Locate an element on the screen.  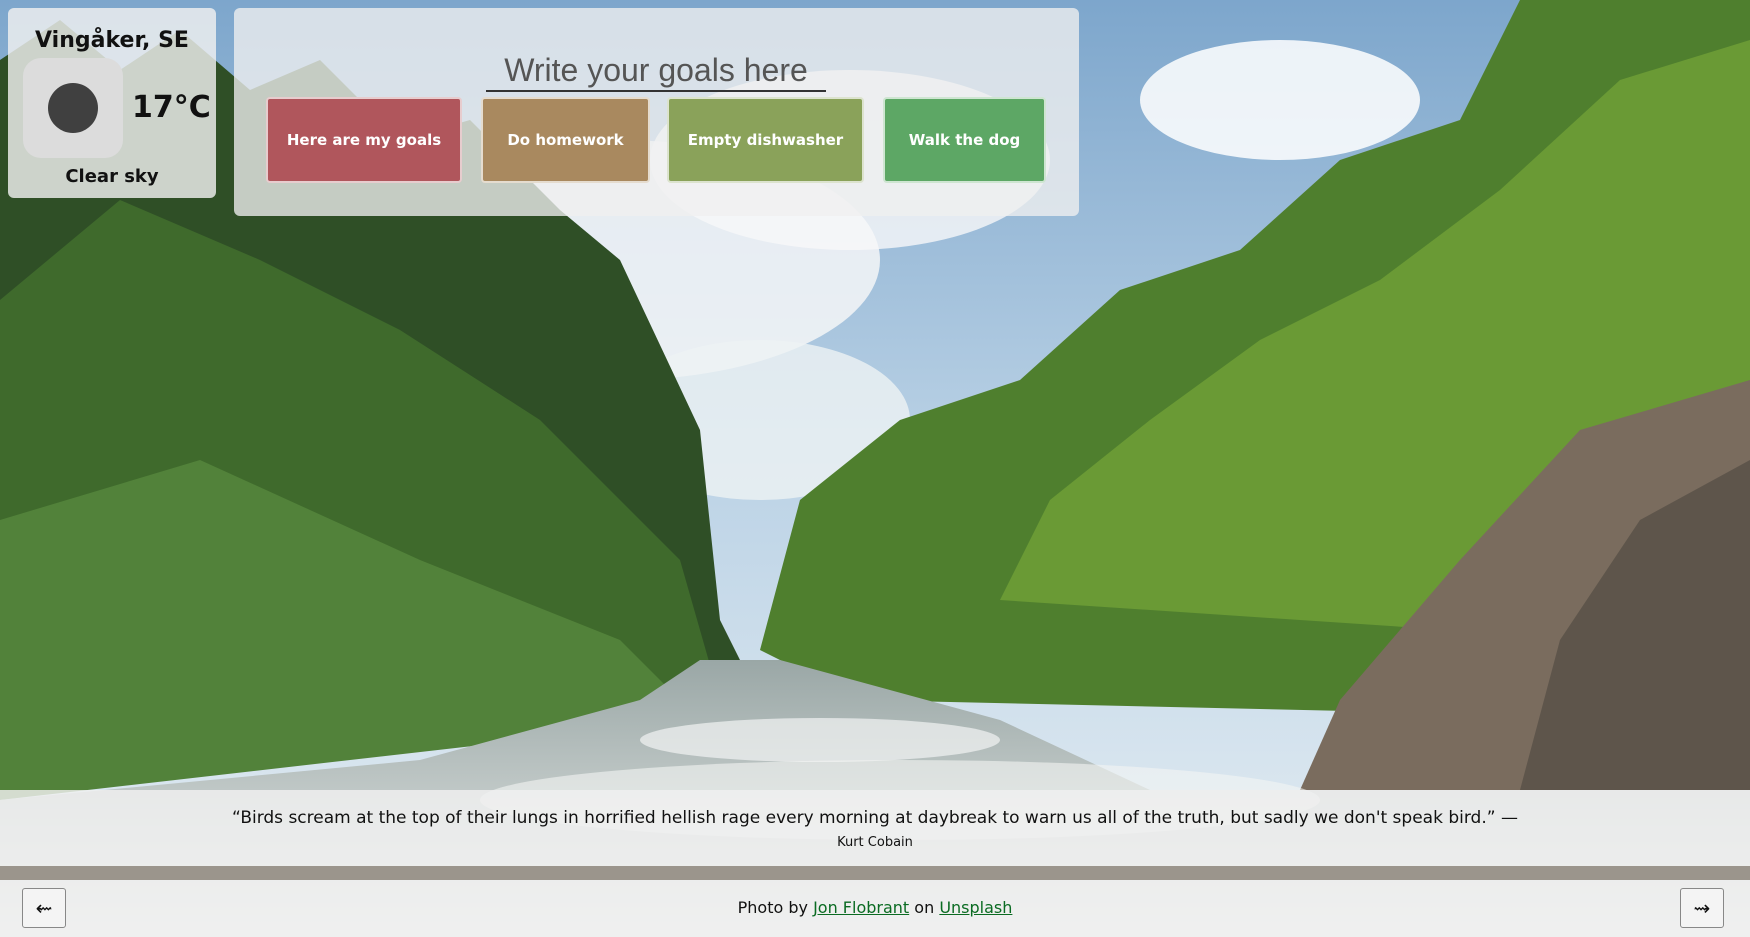
arrow-right-icon: ⇝ is located at coordinates (1702, 908).